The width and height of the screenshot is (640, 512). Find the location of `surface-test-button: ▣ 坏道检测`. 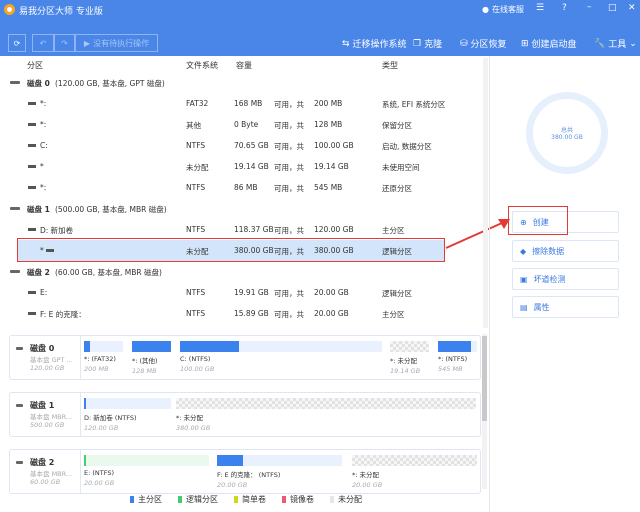

surface-test-button: ▣ 坏道检测 is located at coordinates (565, 279).